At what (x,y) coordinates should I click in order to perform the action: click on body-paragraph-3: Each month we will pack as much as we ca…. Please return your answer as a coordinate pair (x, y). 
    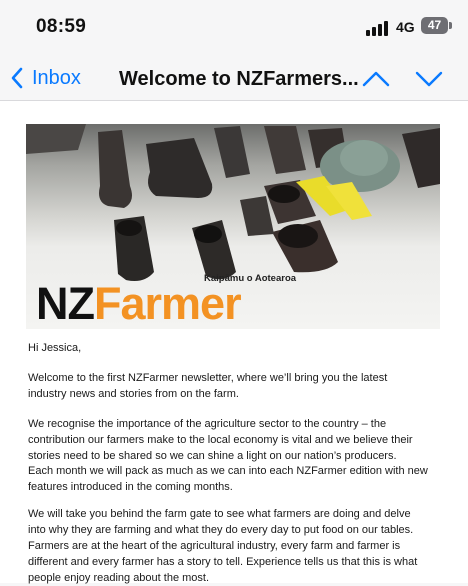
    Looking at the image, I should click on (228, 479).